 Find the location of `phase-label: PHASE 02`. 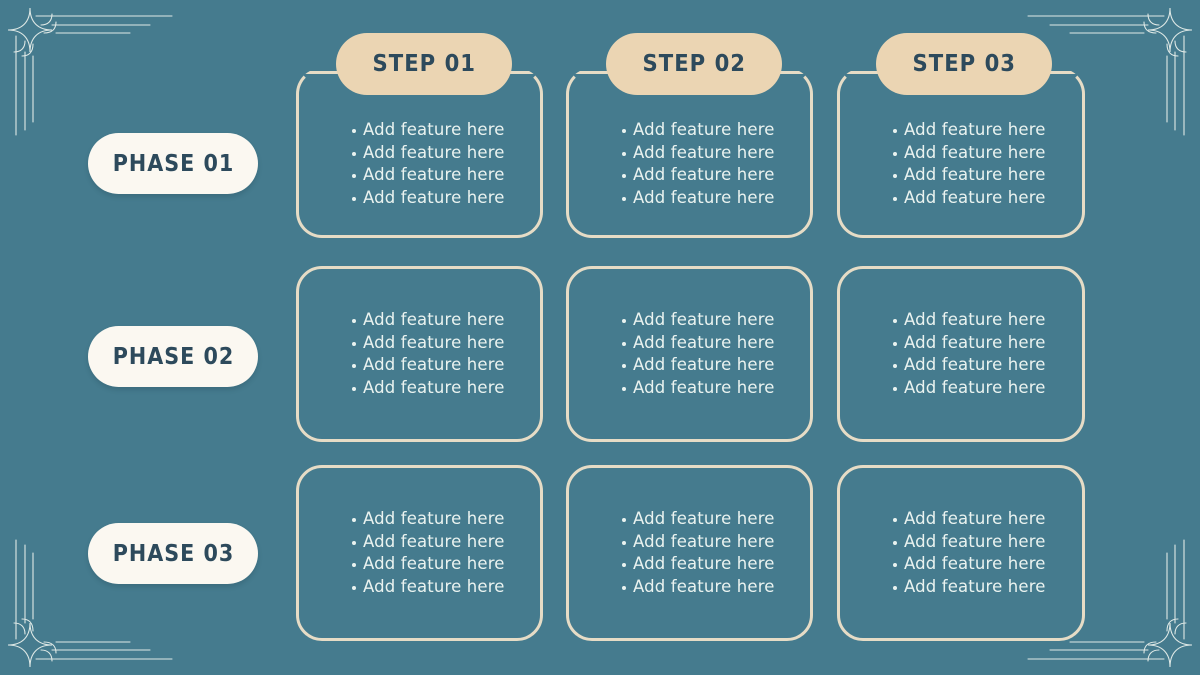

phase-label: PHASE 02 is located at coordinates (173, 356).